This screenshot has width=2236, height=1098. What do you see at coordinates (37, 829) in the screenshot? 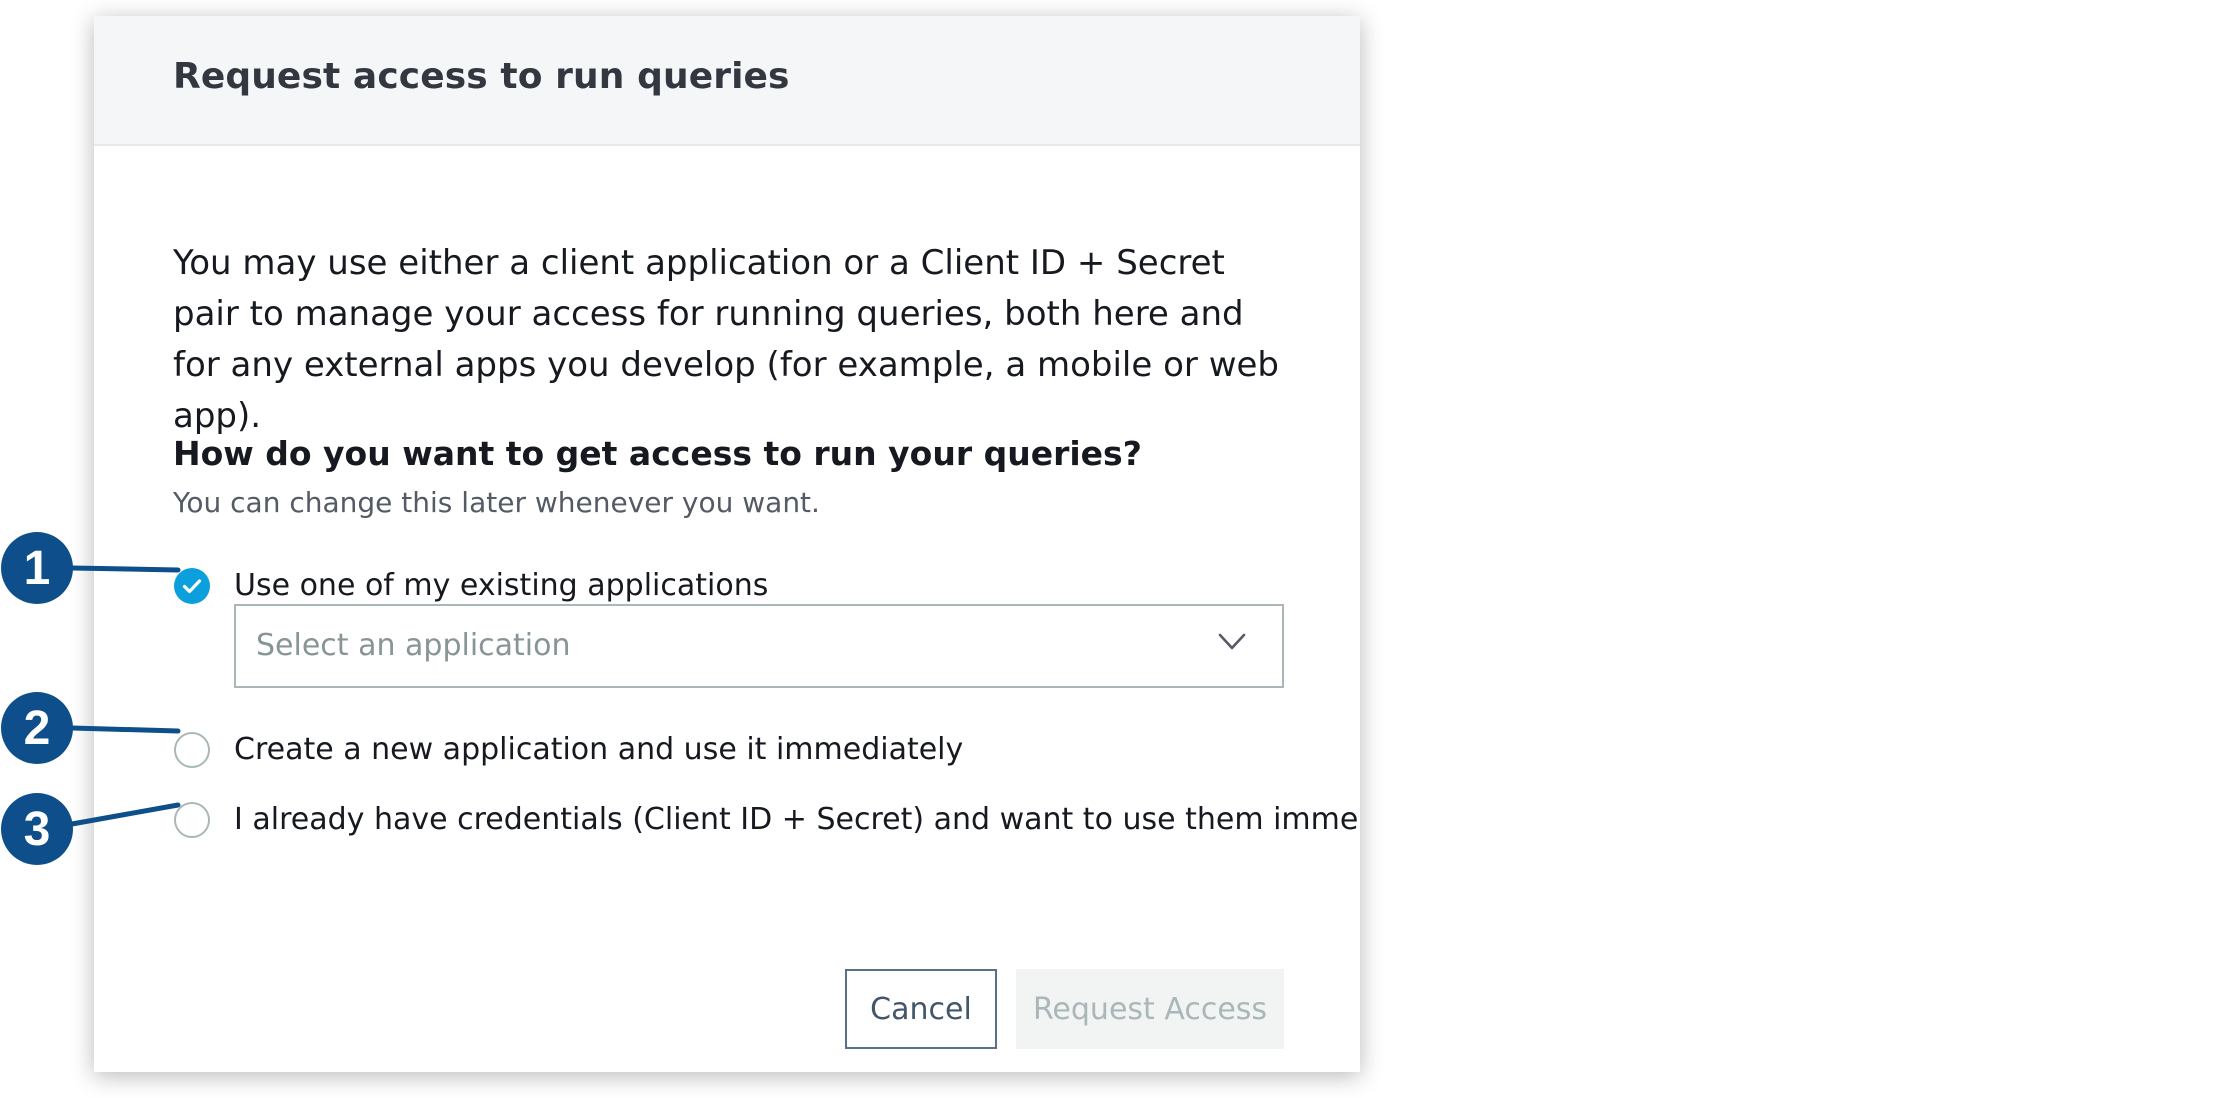
I see `callout-3: 3` at bounding box center [37, 829].